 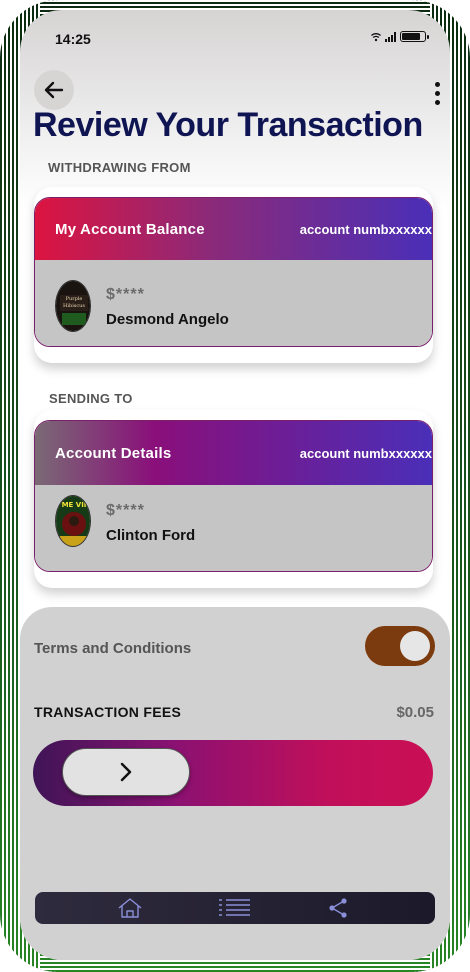 I want to click on send-account-name: Clinton Ford, so click(x=151, y=535).